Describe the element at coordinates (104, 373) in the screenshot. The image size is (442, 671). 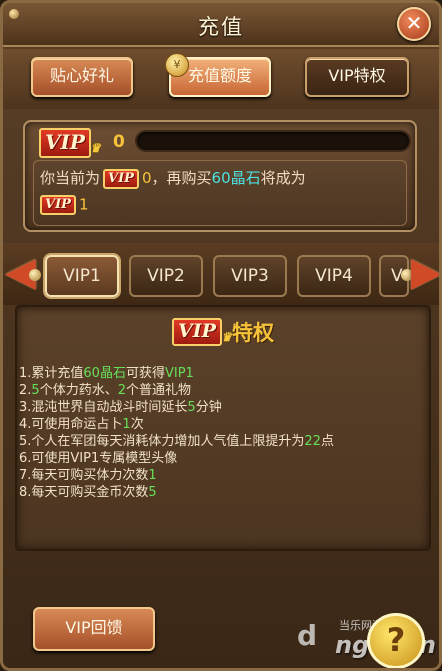
I see `privilege-highlight: 60晶石` at that location.